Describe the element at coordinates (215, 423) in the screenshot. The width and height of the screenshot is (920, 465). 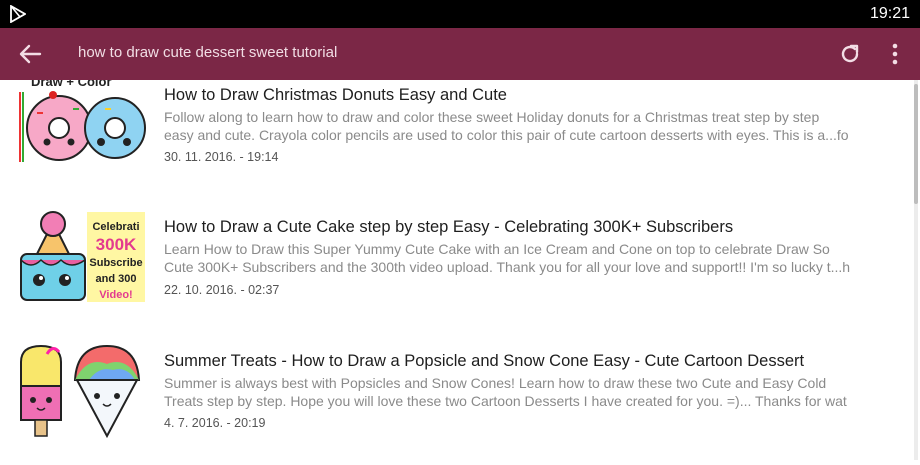
I see `video-date: 4. 7. 2016. - 20:19` at that location.